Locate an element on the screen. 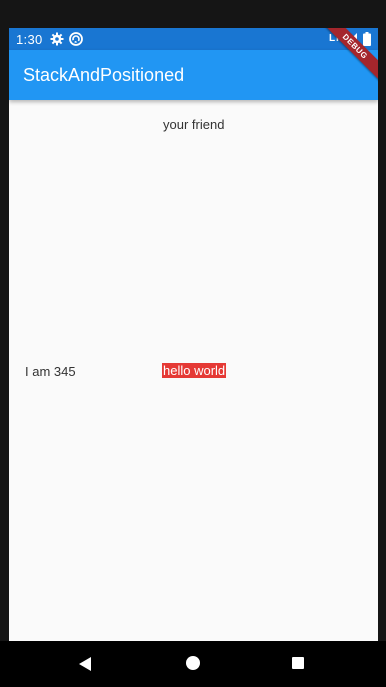 The height and width of the screenshot is (687, 386). status-bar: 1:30 LTE is located at coordinates (193, 39).